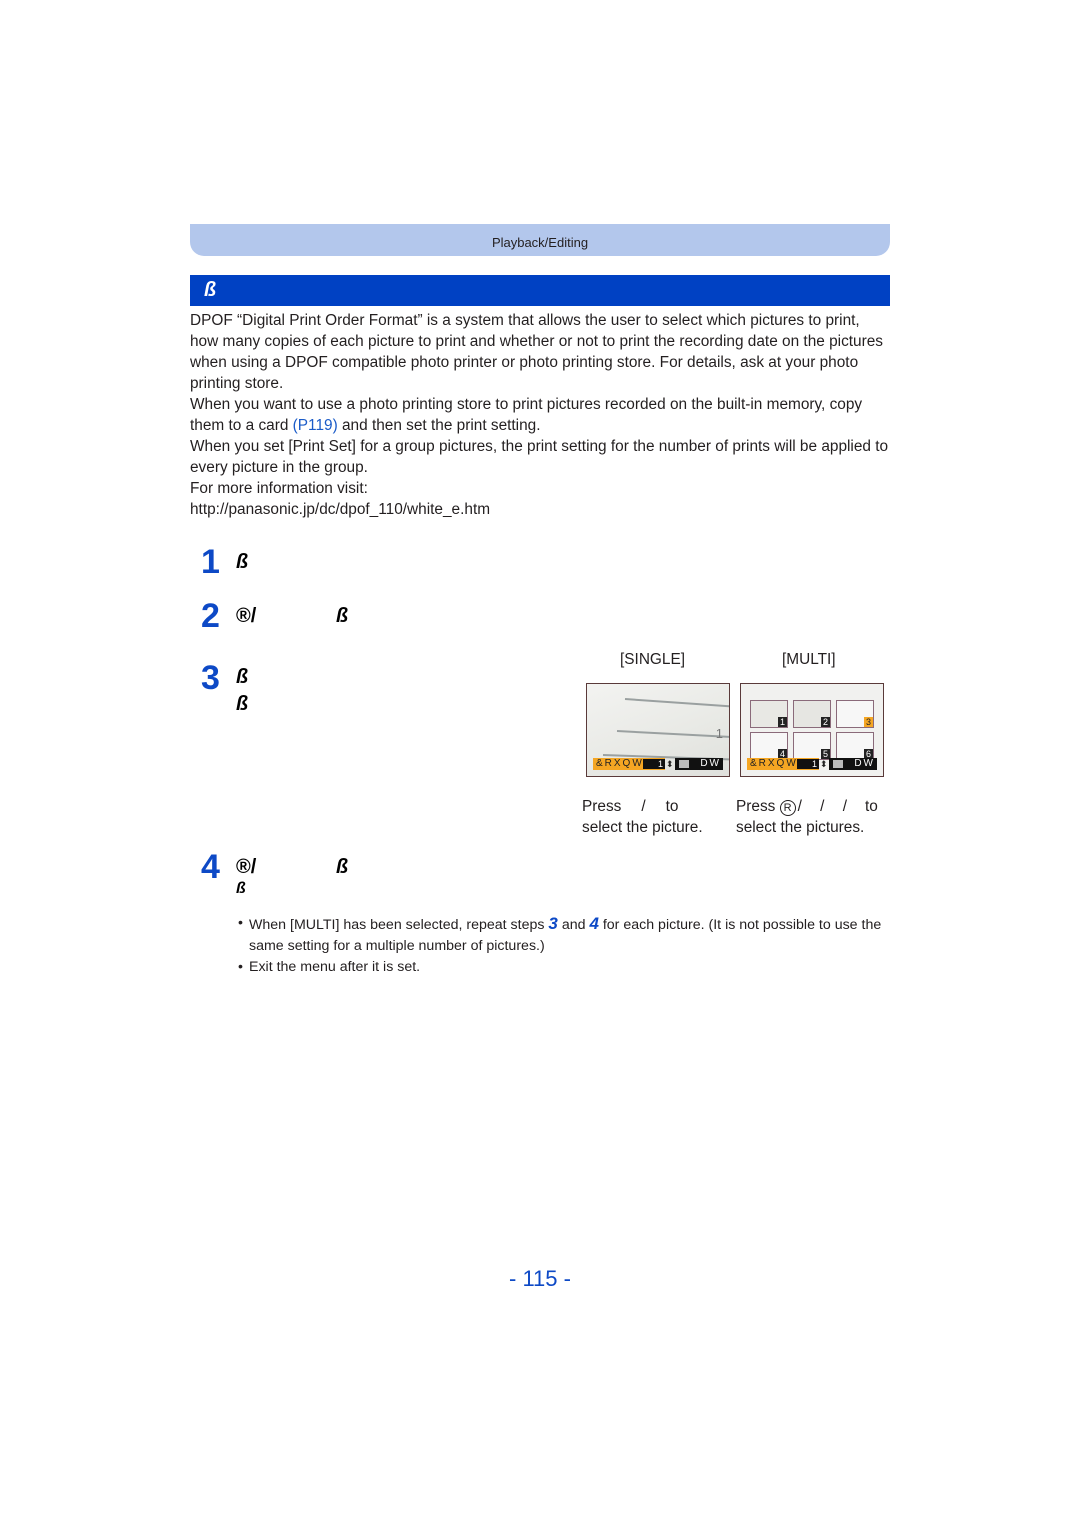  I want to click on thumbnail-1: 1, so click(769, 714).